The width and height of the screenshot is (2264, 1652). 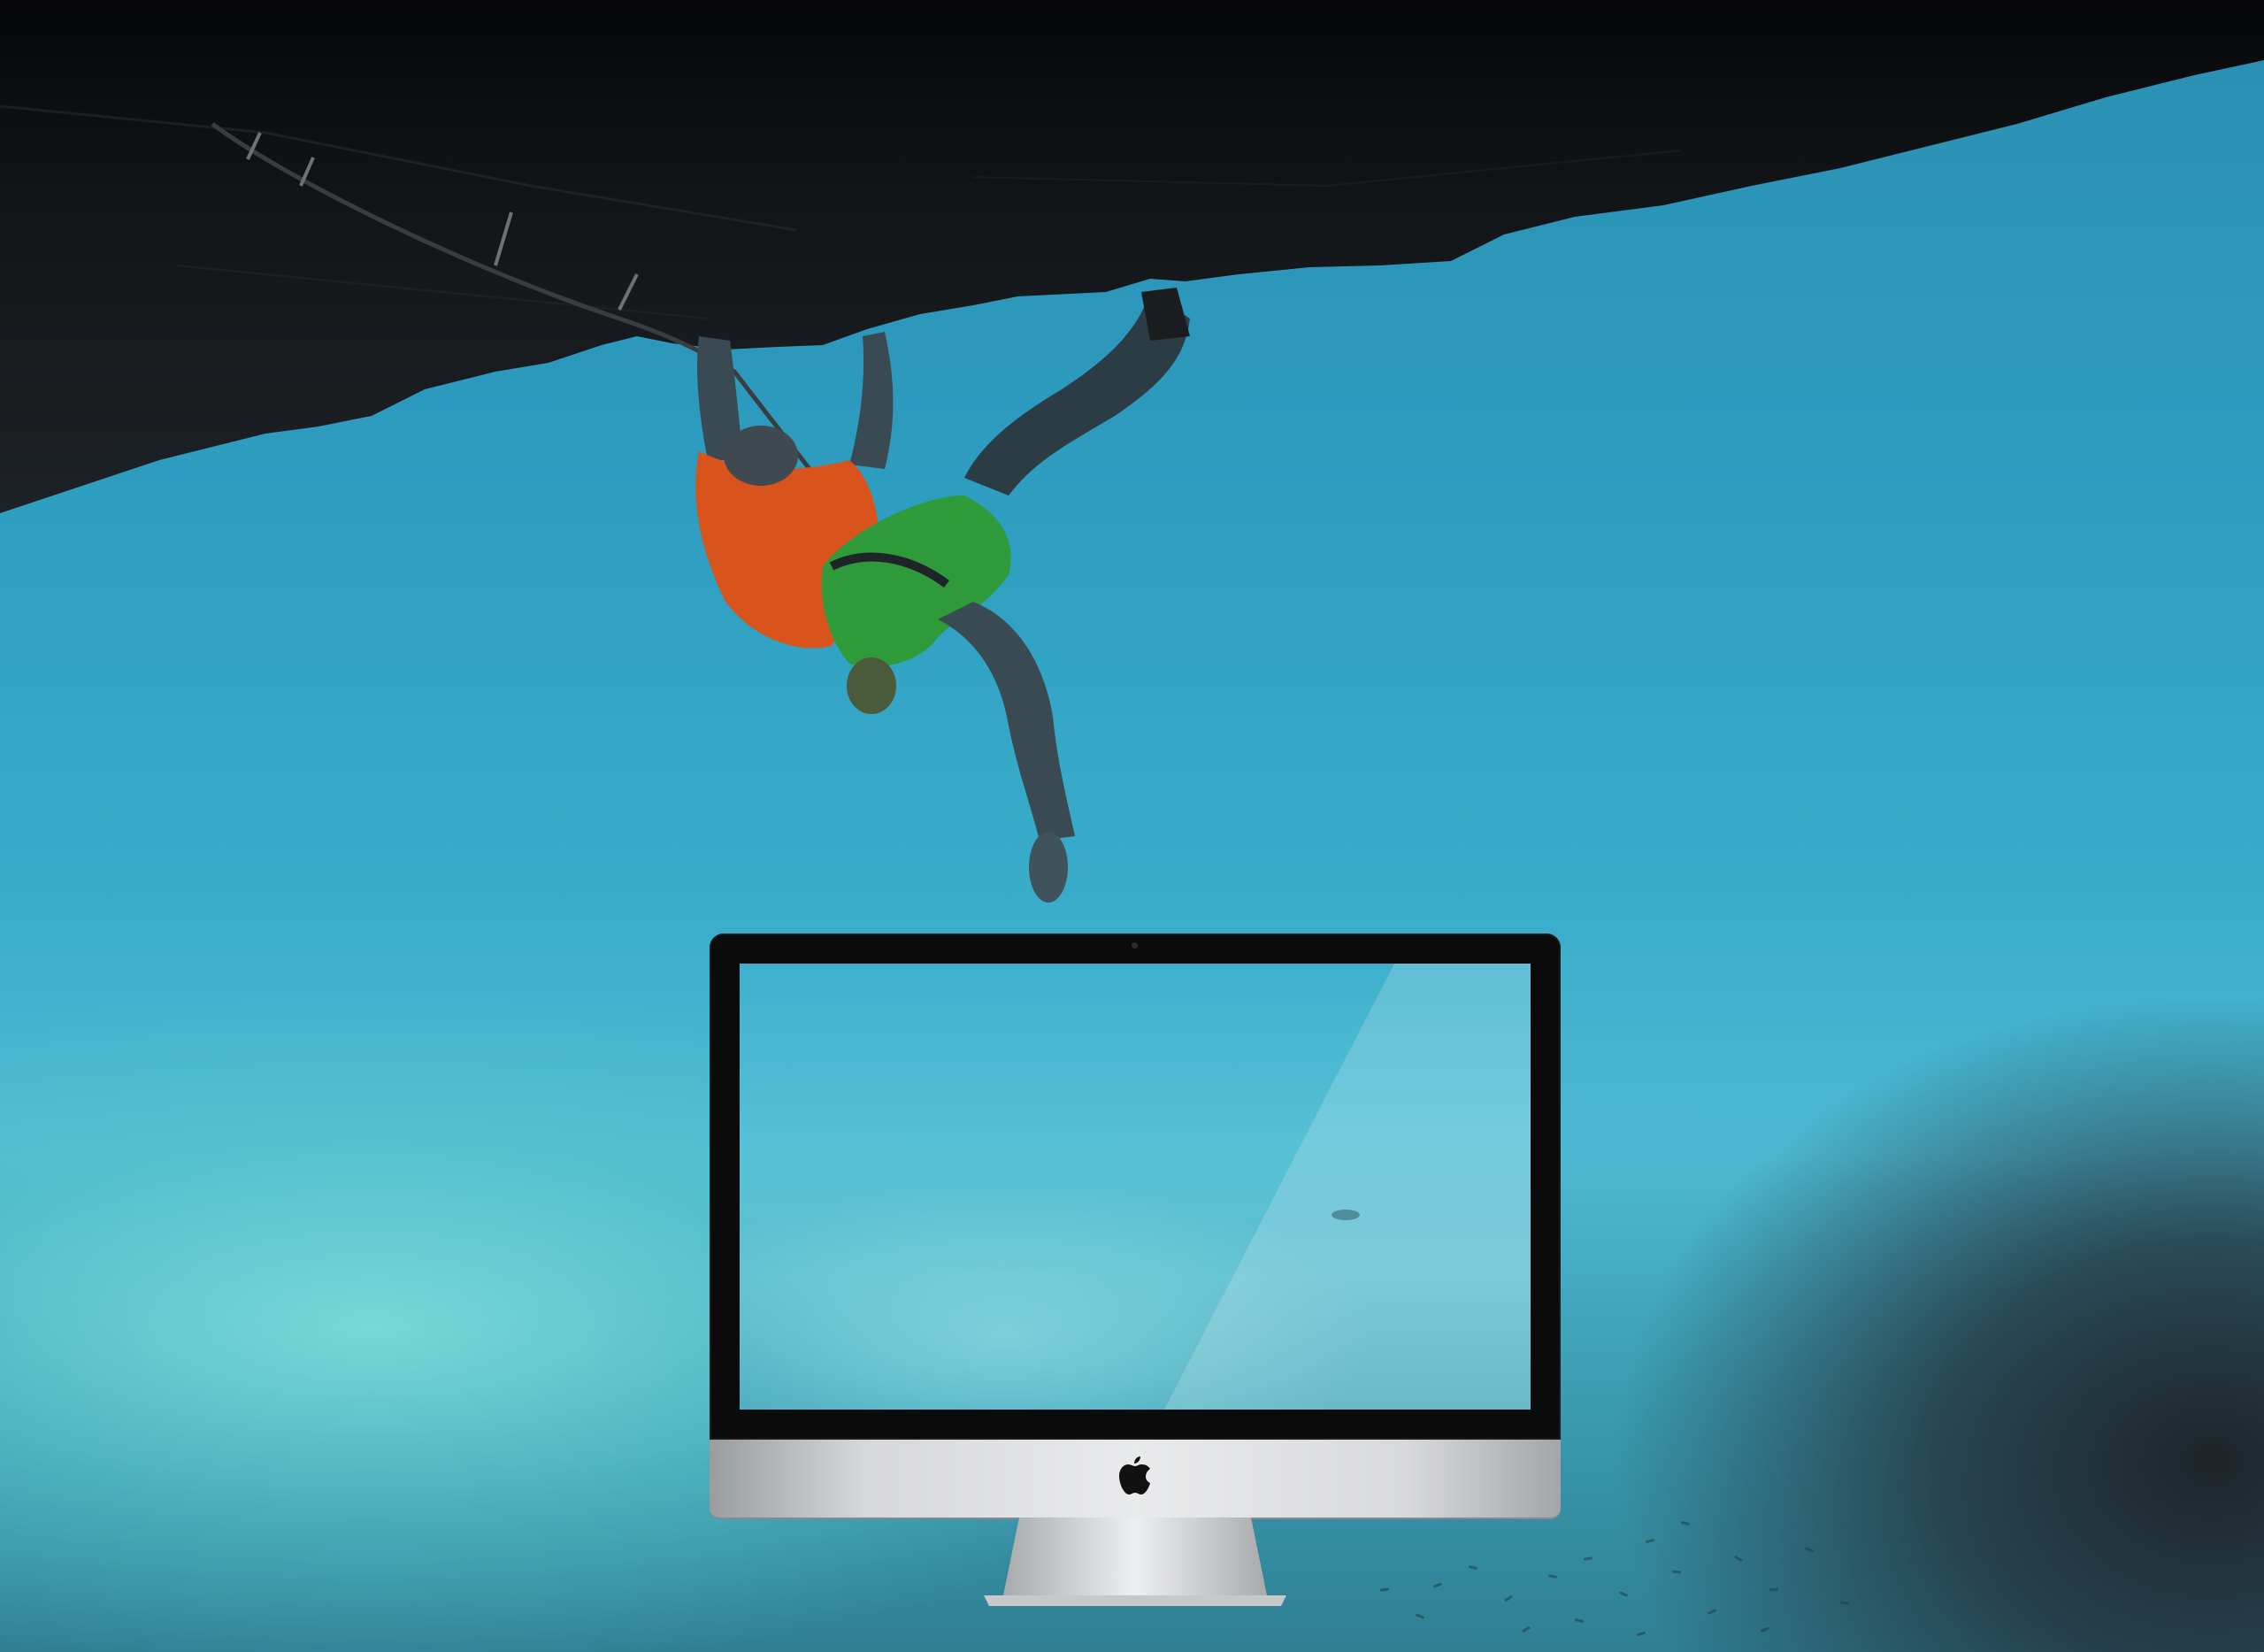 I want to click on screen-glare, so click(x=1347, y=1187).